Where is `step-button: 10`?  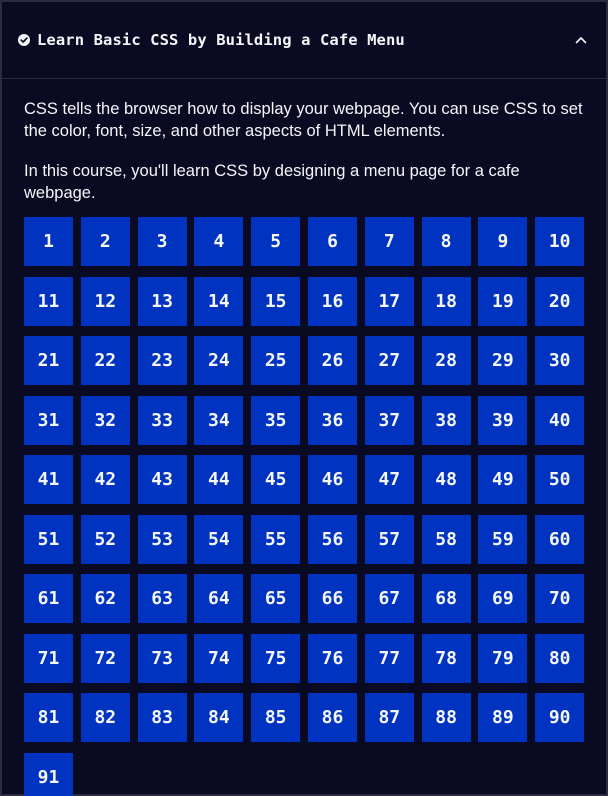 step-button: 10 is located at coordinates (560, 241).